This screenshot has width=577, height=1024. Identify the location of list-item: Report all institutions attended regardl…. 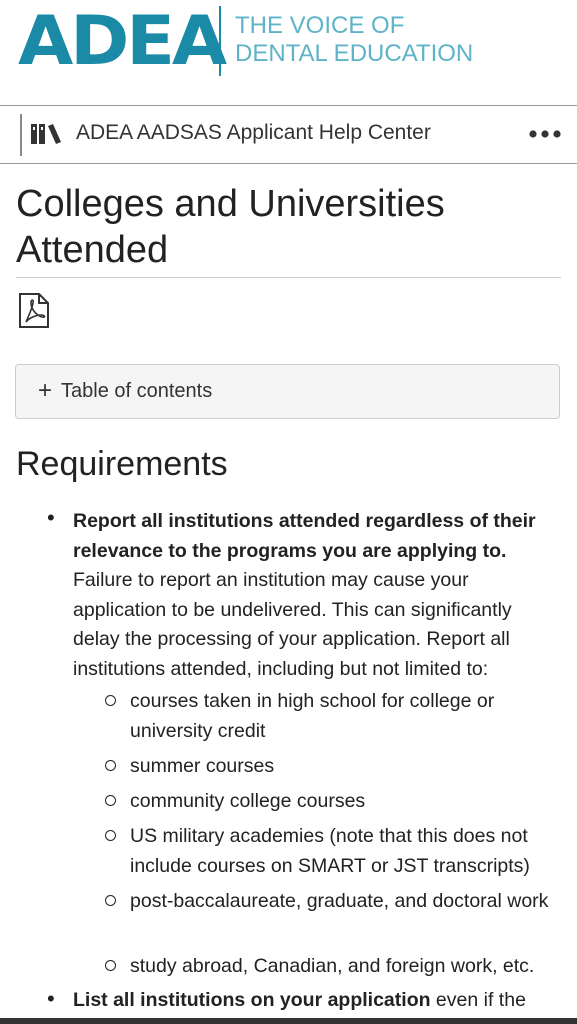
(318, 595).